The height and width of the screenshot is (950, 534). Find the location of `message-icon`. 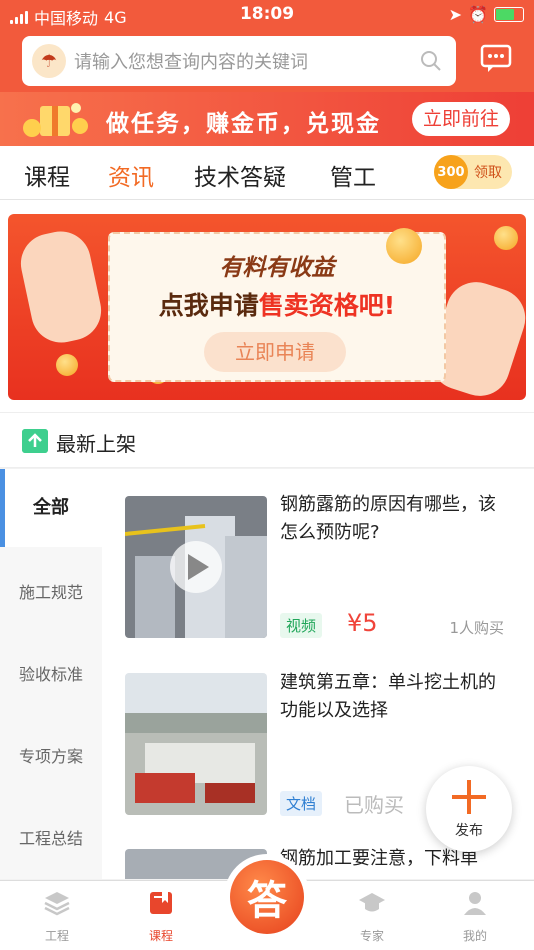

message-icon is located at coordinates (496, 59).